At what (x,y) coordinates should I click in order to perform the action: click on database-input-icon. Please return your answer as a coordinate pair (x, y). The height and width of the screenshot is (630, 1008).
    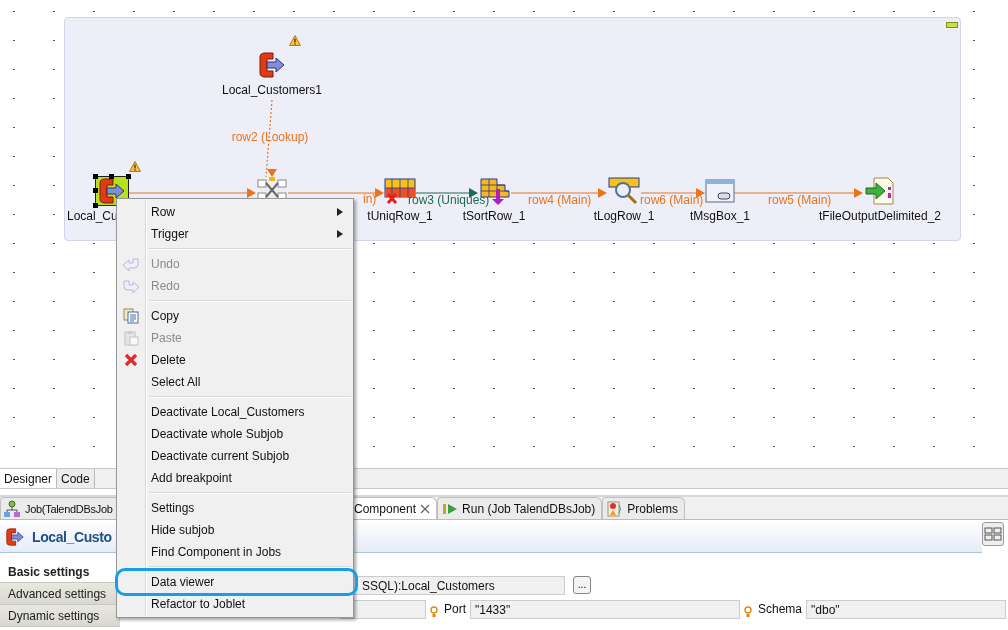
    Looking at the image, I should click on (15, 537).